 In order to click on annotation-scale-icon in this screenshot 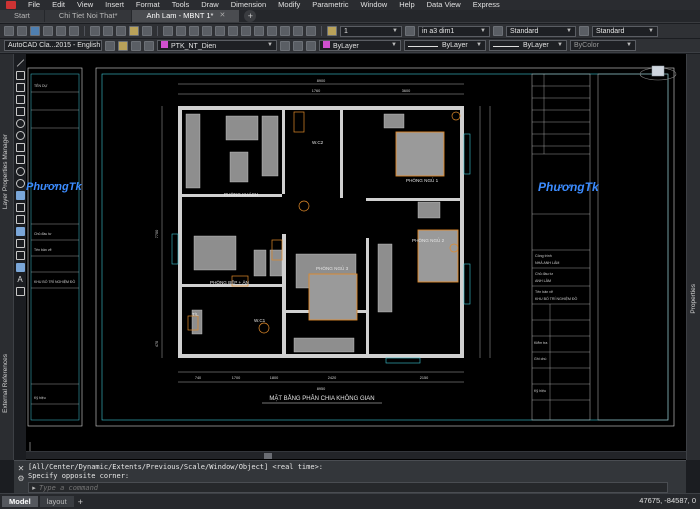, I will do `click(332, 31)`.